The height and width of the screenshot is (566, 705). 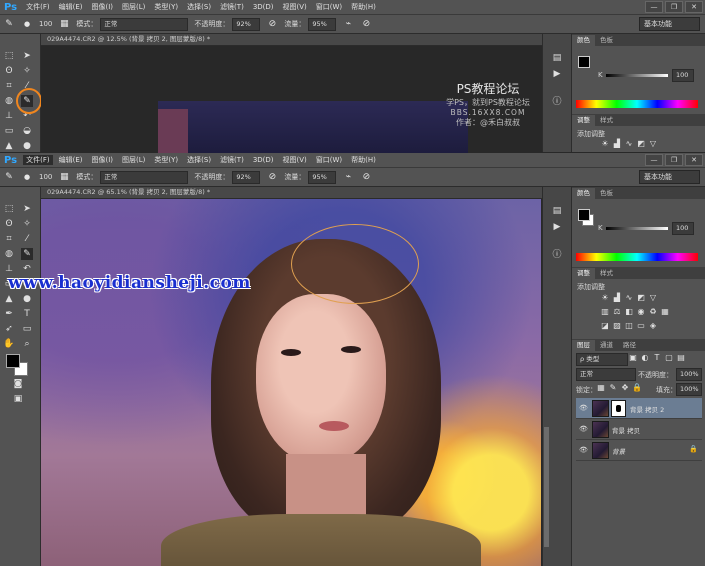 What do you see at coordinates (133, 7) in the screenshot?
I see `menu-layer: 图层(L)` at bounding box center [133, 7].